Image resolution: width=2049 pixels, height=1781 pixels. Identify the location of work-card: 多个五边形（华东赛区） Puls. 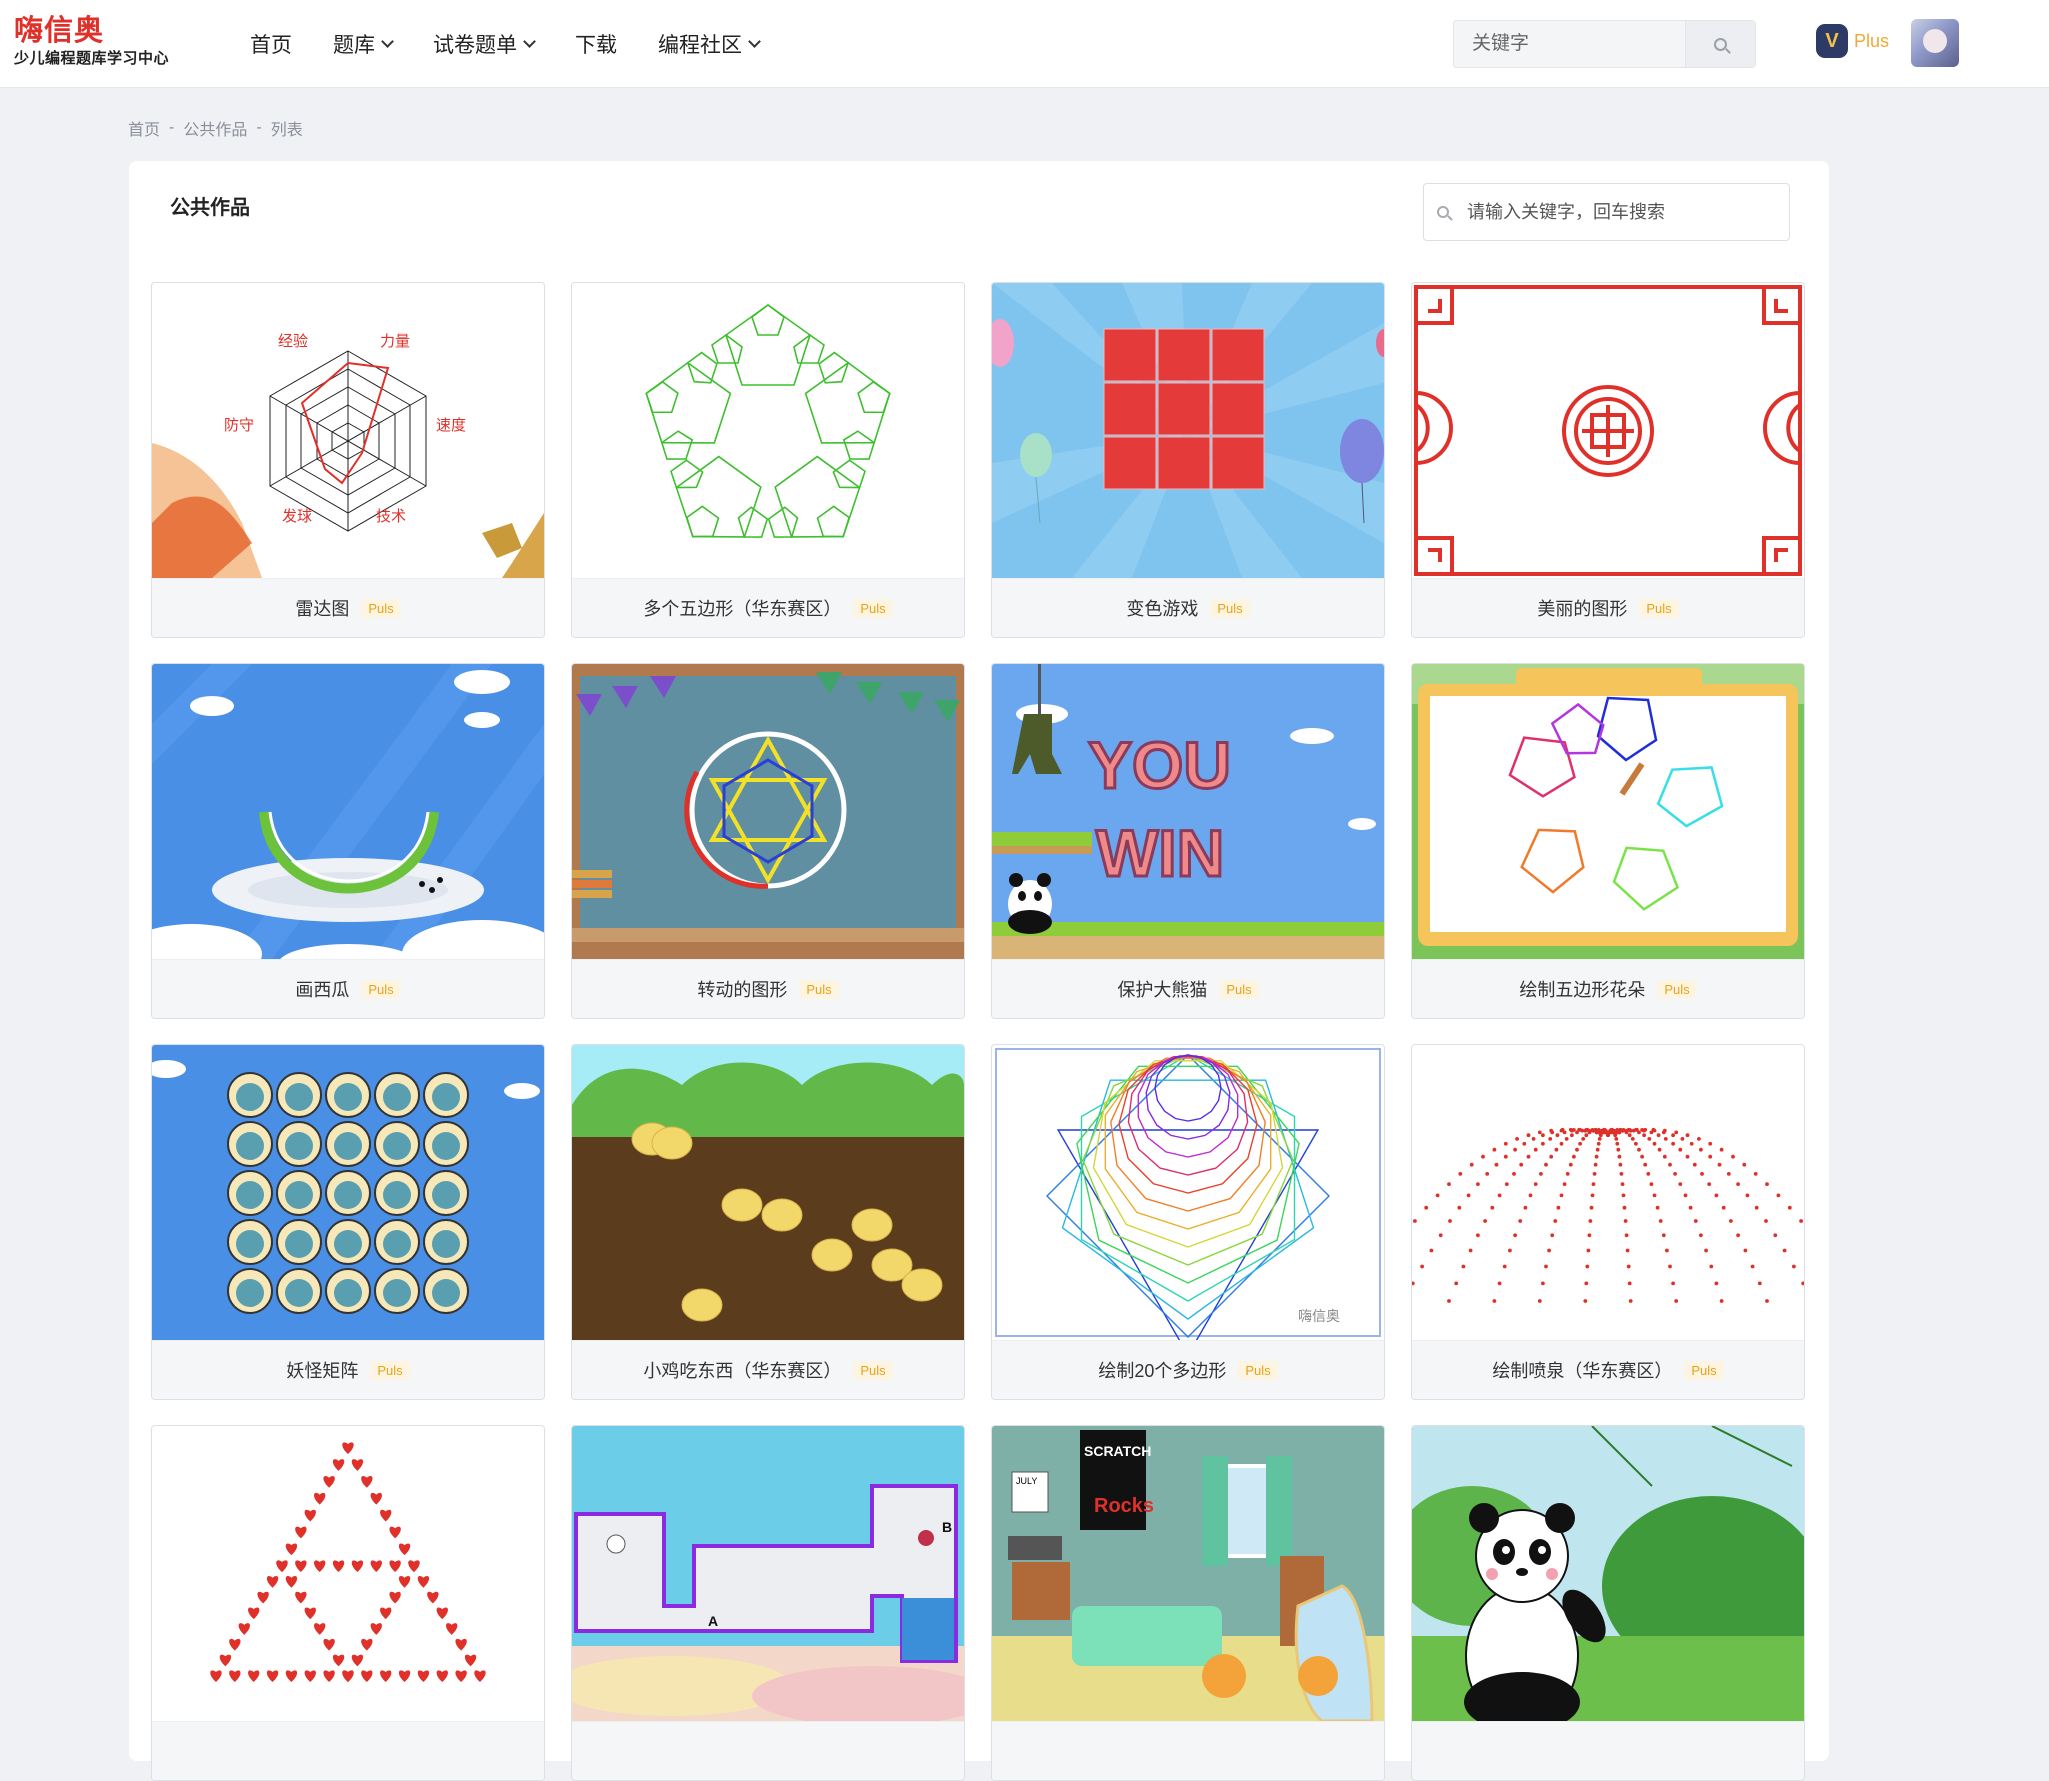
(768, 460).